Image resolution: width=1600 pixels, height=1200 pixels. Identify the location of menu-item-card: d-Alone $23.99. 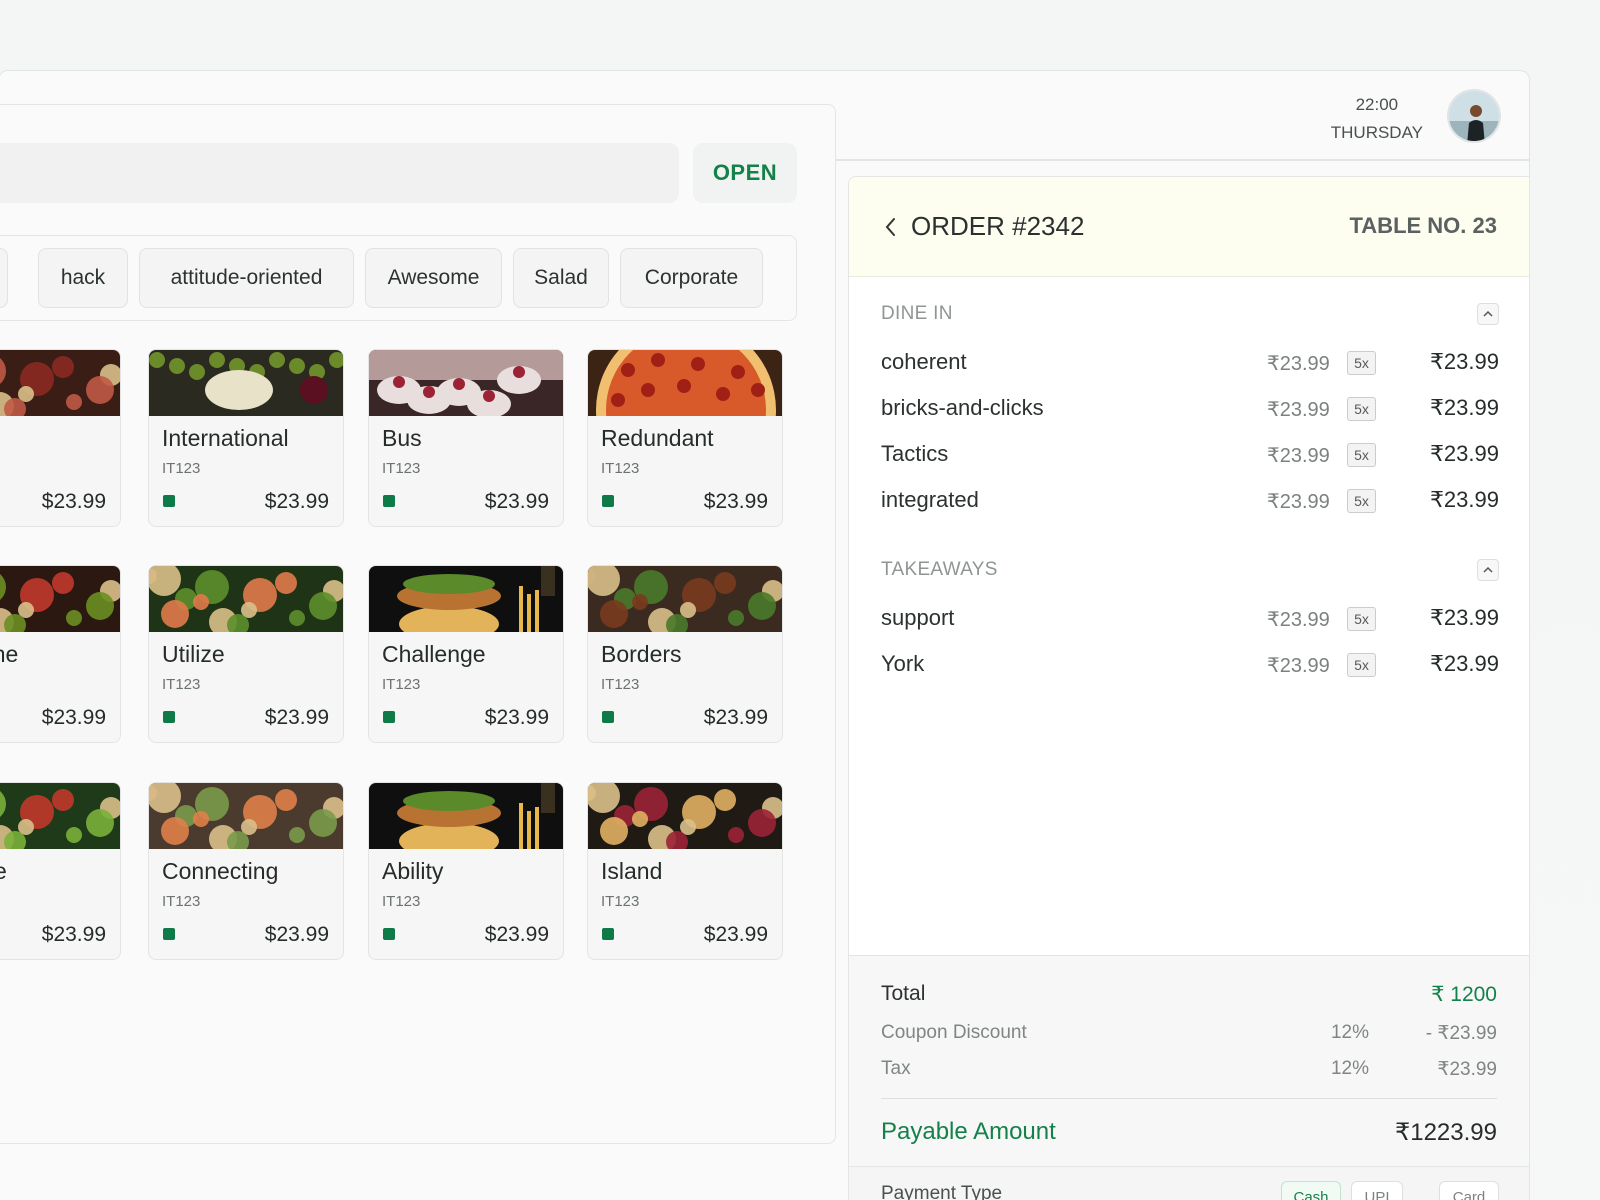
(60, 654).